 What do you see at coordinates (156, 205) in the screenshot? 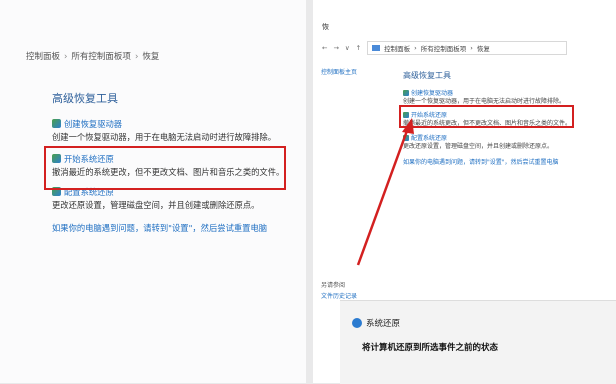
I see `configure-system-restore-desc: 更改还原设置，管理磁盘空间，并且创建或删除还原点。` at bounding box center [156, 205].